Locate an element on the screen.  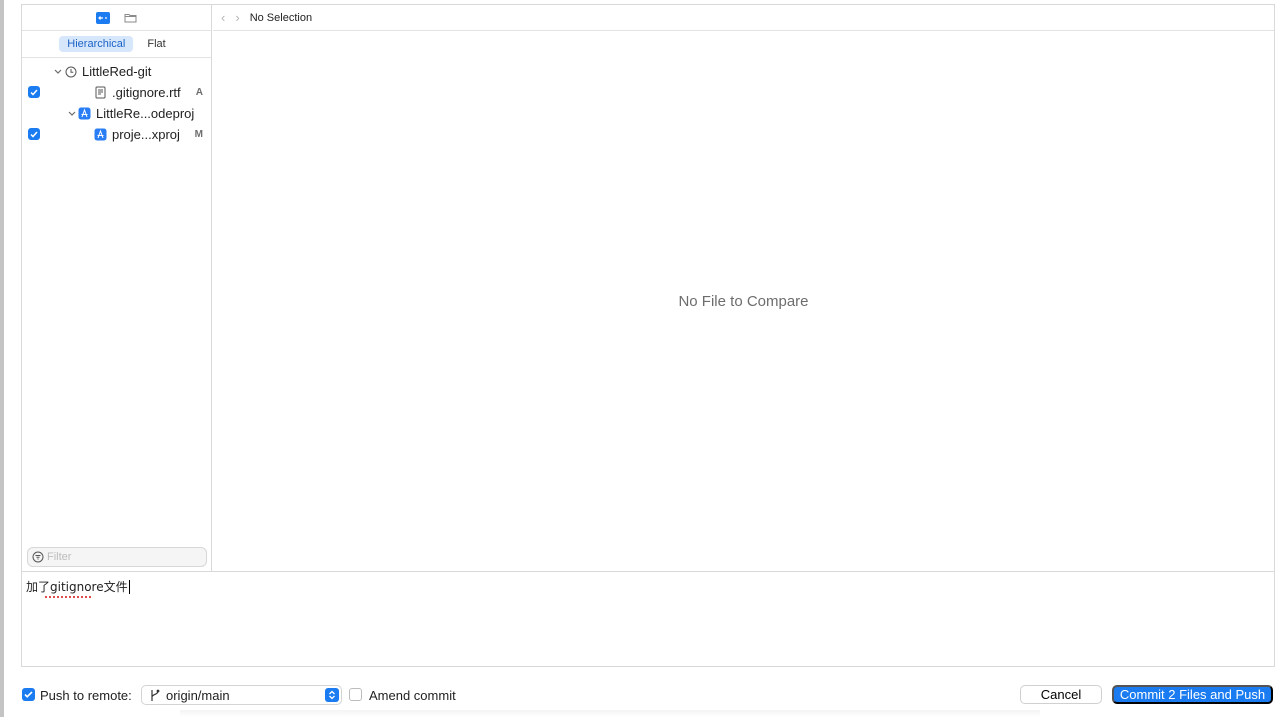
select-chevrons-icon is located at coordinates (332, 695).